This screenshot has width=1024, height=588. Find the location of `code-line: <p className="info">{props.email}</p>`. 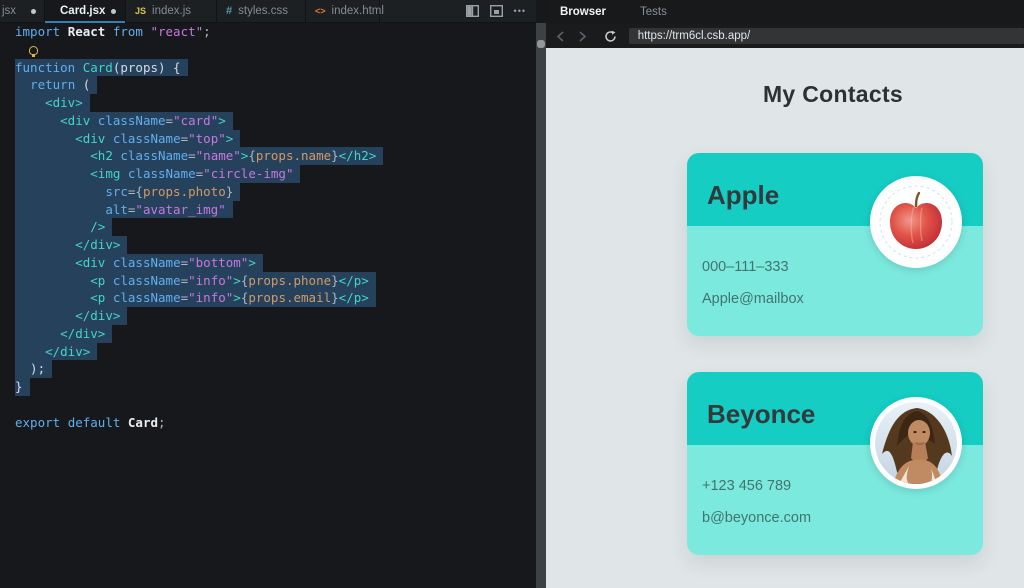

code-line: <p className="info">{props.email}</p> is located at coordinates (268, 298).